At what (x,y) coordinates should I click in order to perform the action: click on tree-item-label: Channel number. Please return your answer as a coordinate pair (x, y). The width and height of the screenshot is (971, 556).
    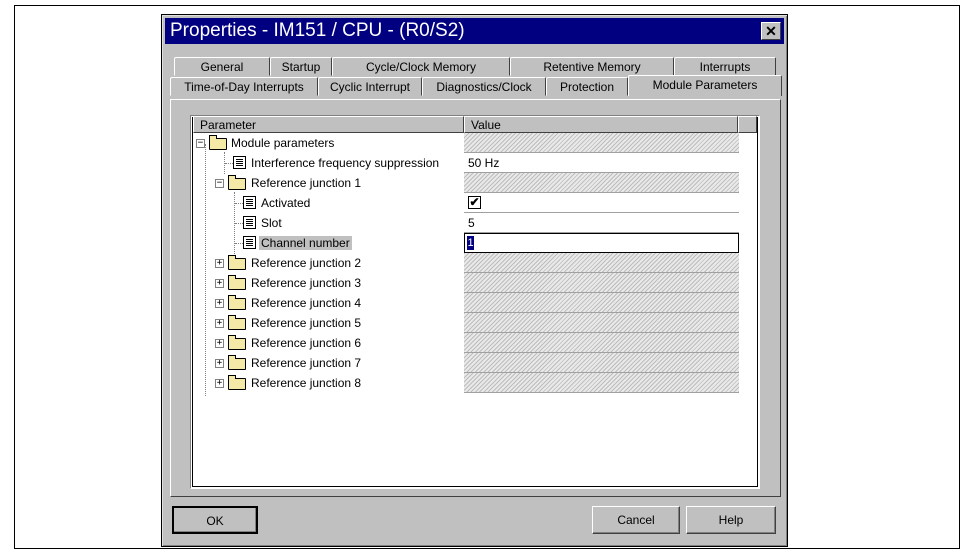
    Looking at the image, I should click on (305, 243).